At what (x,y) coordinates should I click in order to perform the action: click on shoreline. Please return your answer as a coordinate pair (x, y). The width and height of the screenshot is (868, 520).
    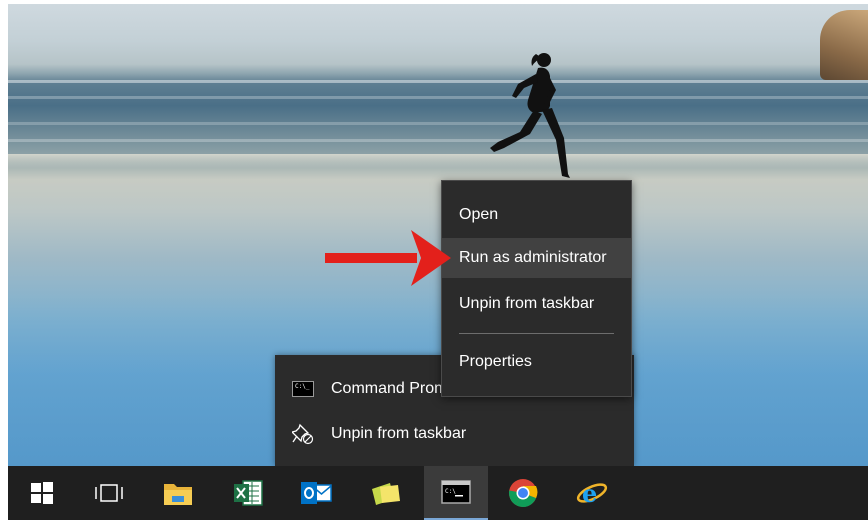
    Looking at the image, I should click on (438, 161).